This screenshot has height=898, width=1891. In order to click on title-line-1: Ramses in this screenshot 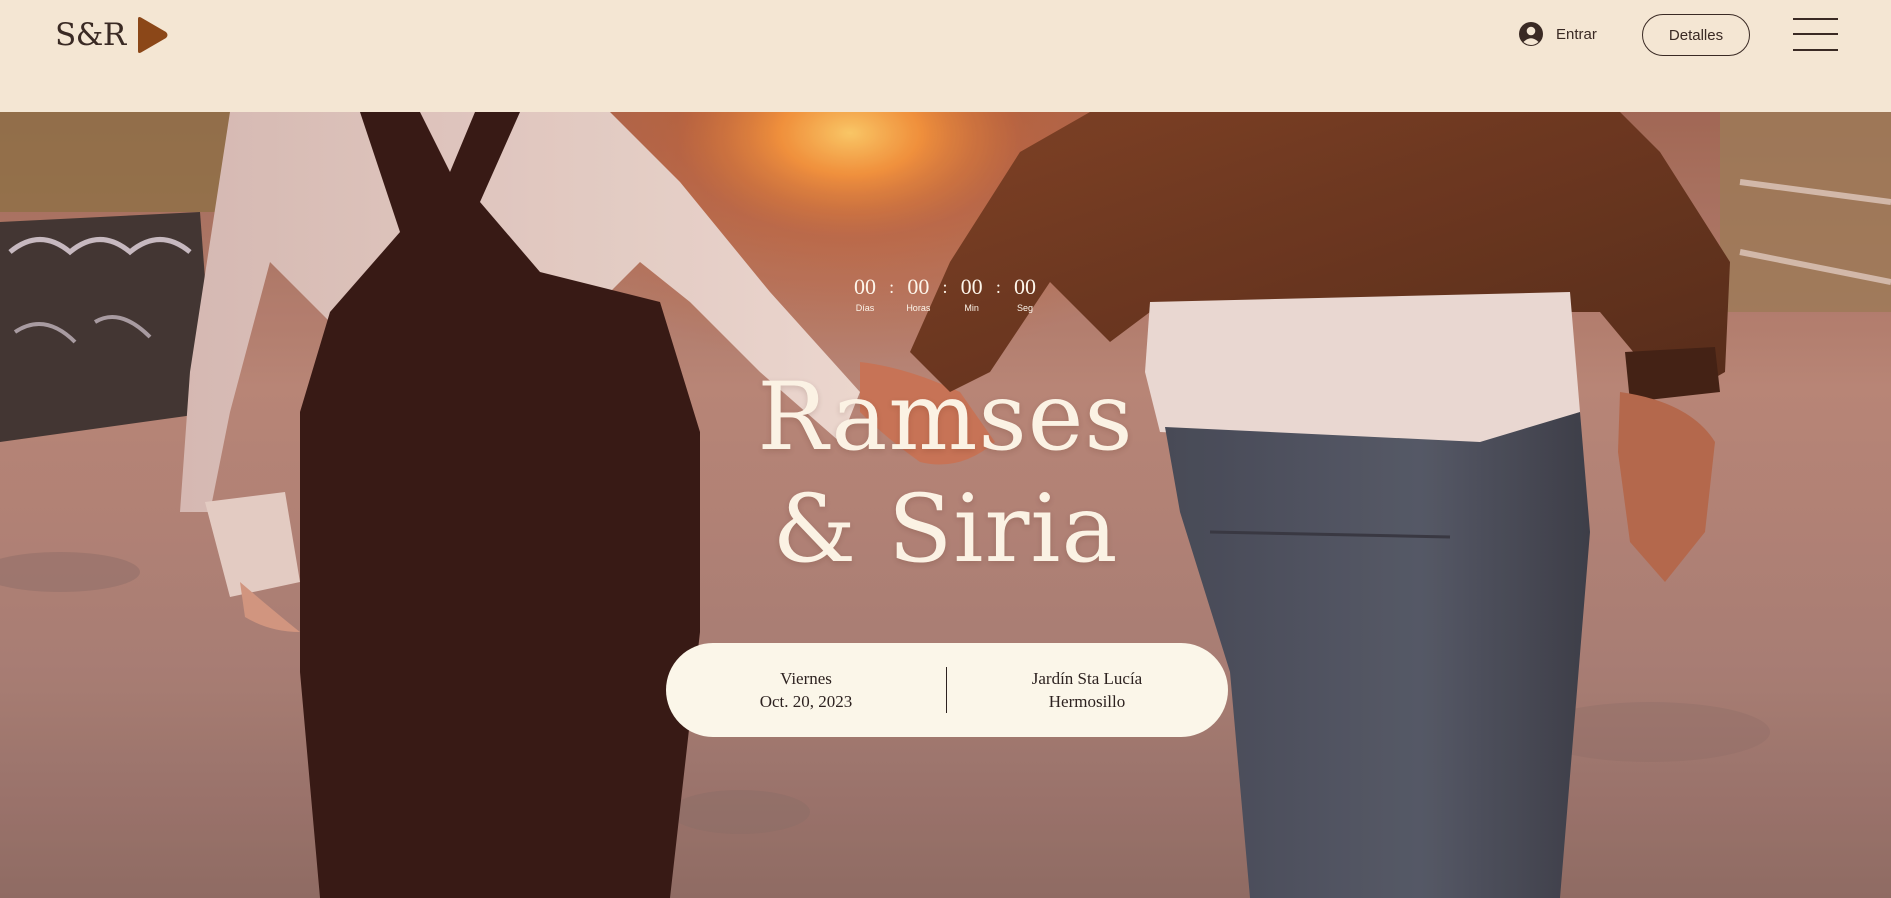, I will do `click(945, 417)`.